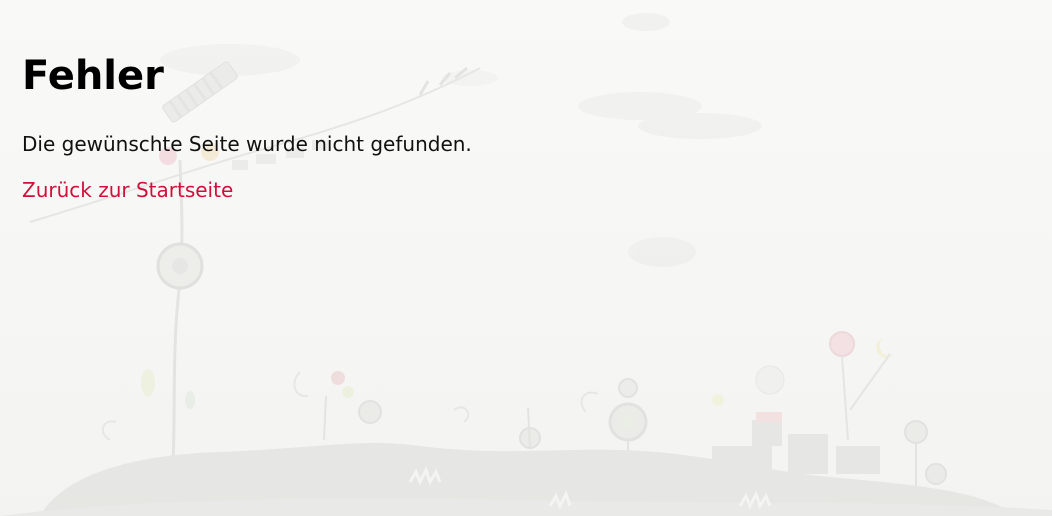 The width and height of the screenshot is (1052, 516). Describe the element at coordinates (127, 190) in the screenshot. I see `home-link: Zurück zur Startseite` at that location.